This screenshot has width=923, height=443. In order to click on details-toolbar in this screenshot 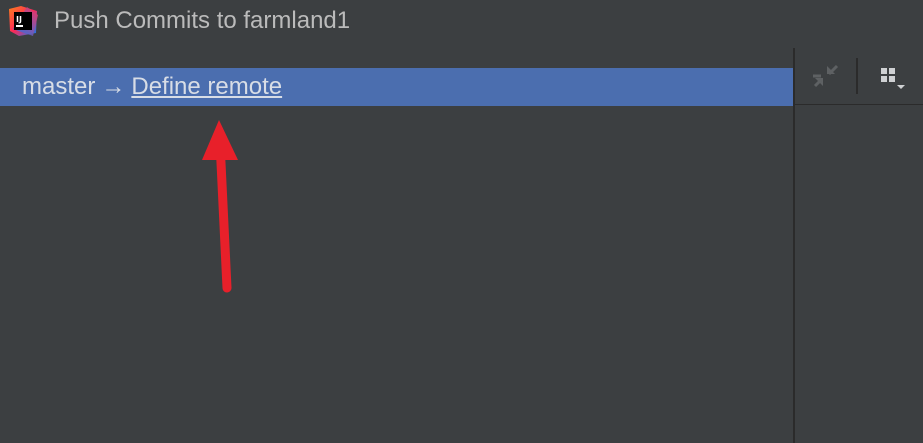, I will do `click(859, 76)`.